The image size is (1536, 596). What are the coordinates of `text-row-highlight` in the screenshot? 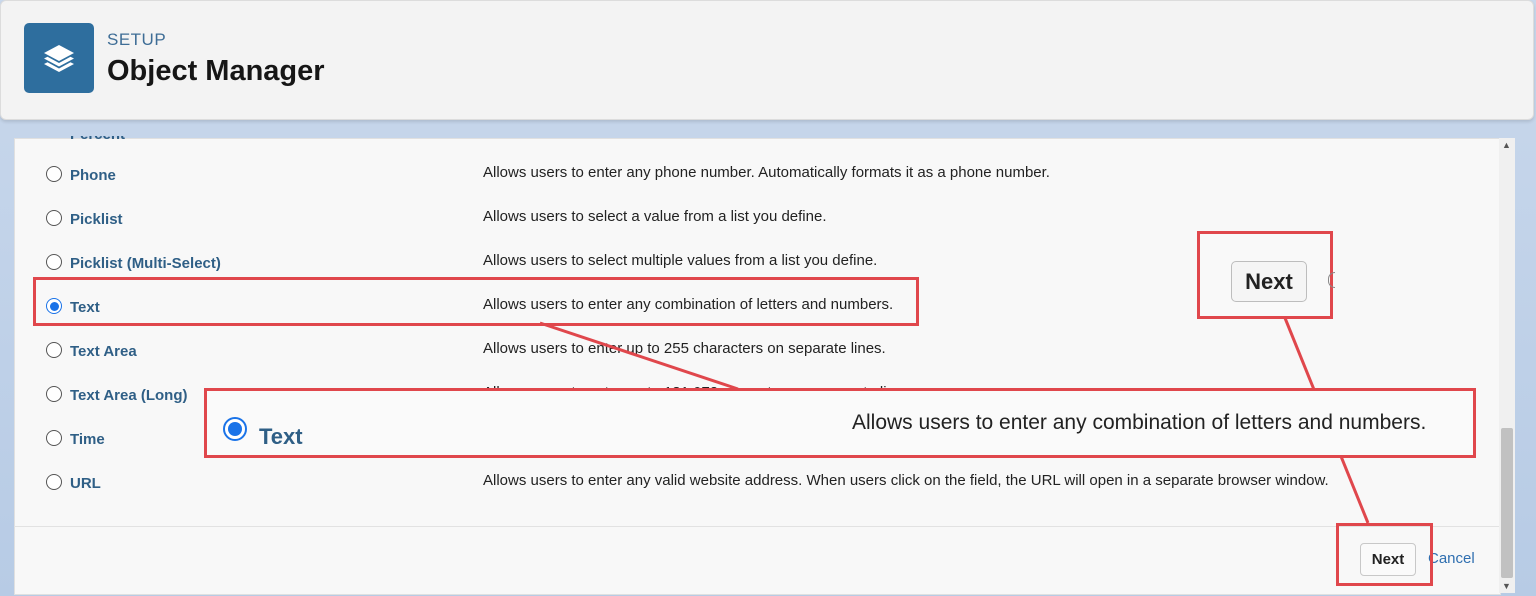 It's located at (476, 301).